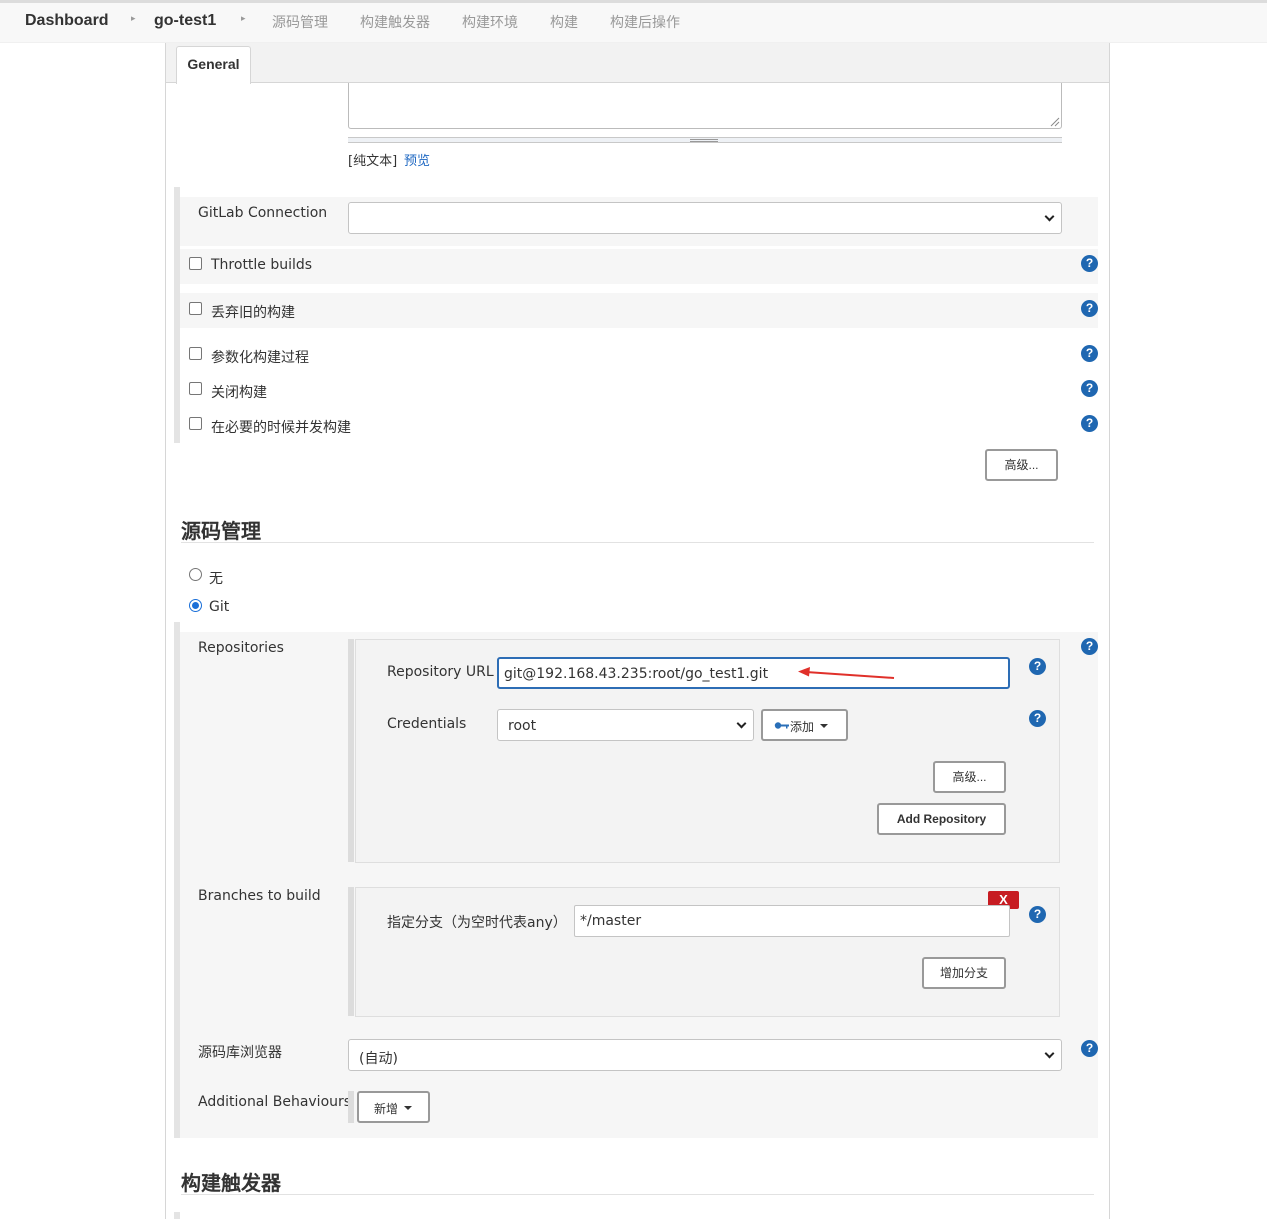  What do you see at coordinates (636, 674) in the screenshot?
I see `repository-url-value: git@192.168.43.235:root/go_test1.git` at bounding box center [636, 674].